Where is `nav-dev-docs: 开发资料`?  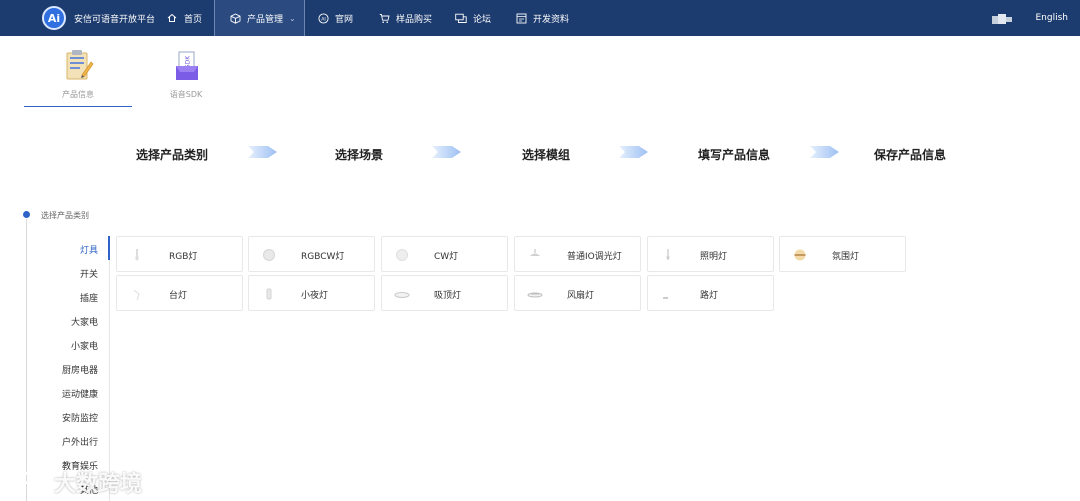
nav-dev-docs: 开发资料 is located at coordinates (548, 18).